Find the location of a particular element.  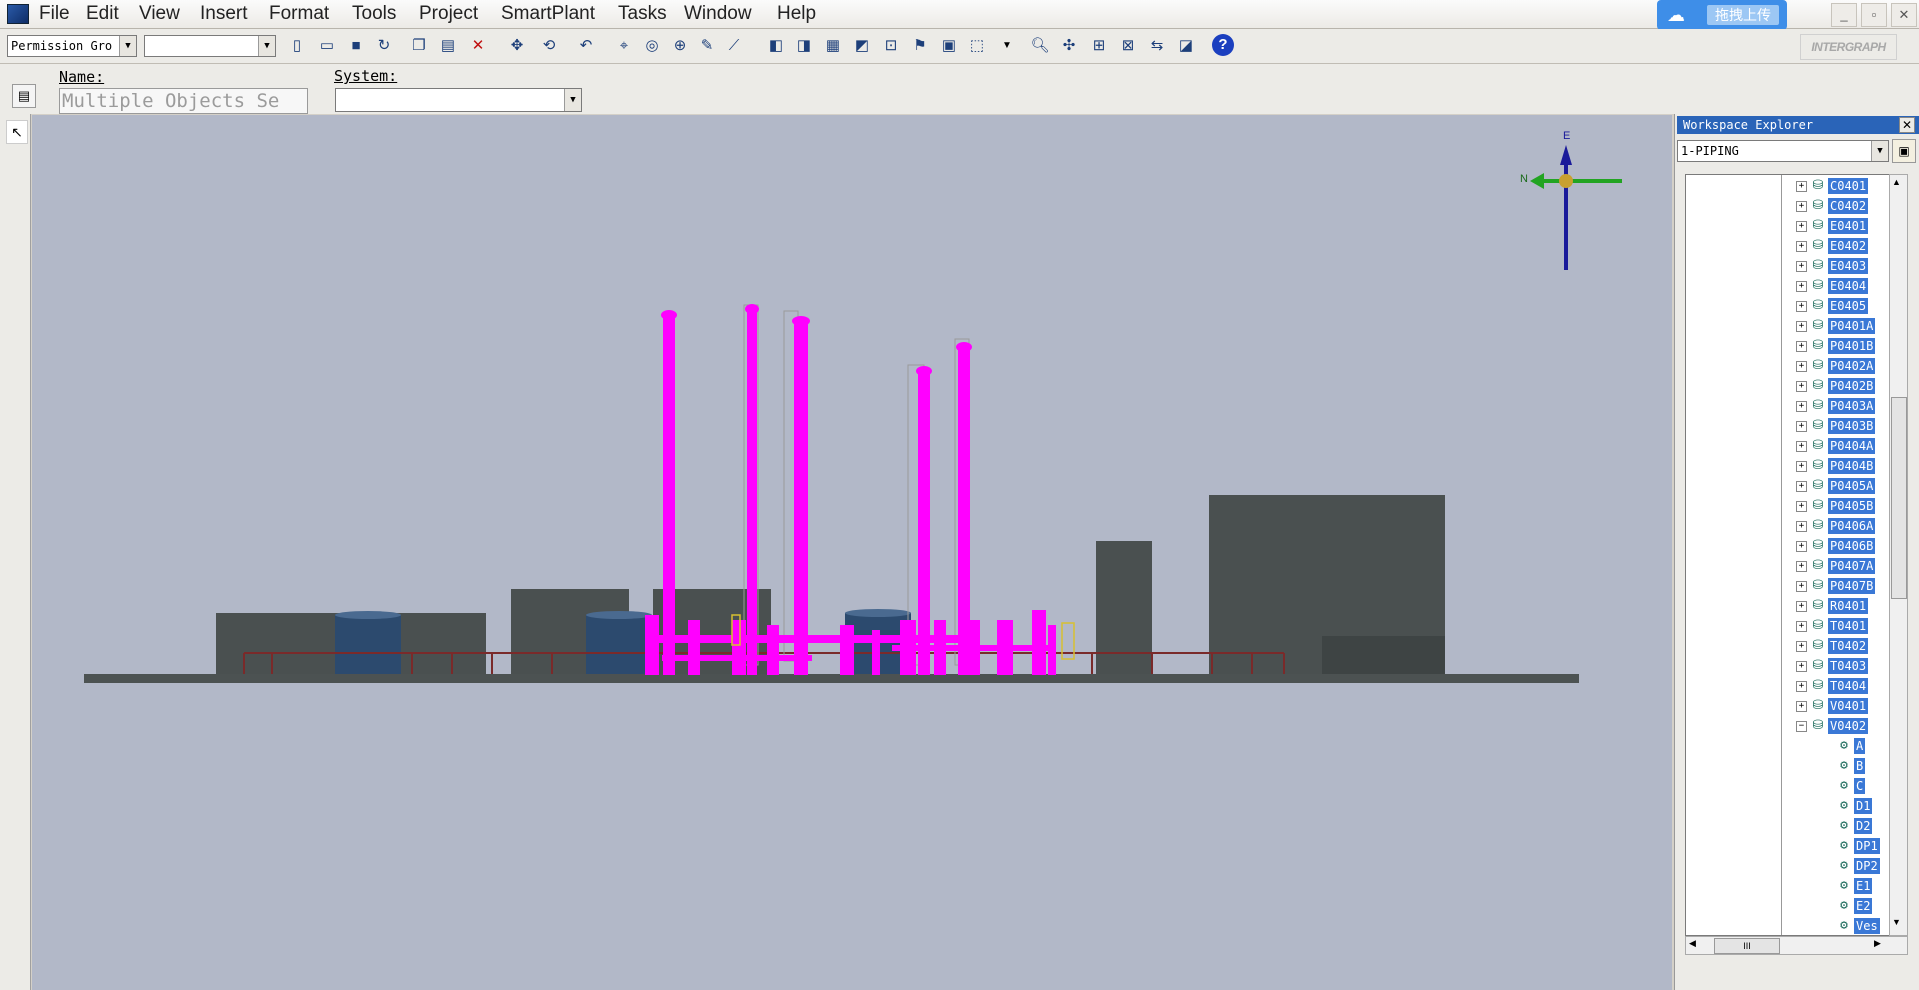

move-icon: ✥ is located at coordinates (517, 46).